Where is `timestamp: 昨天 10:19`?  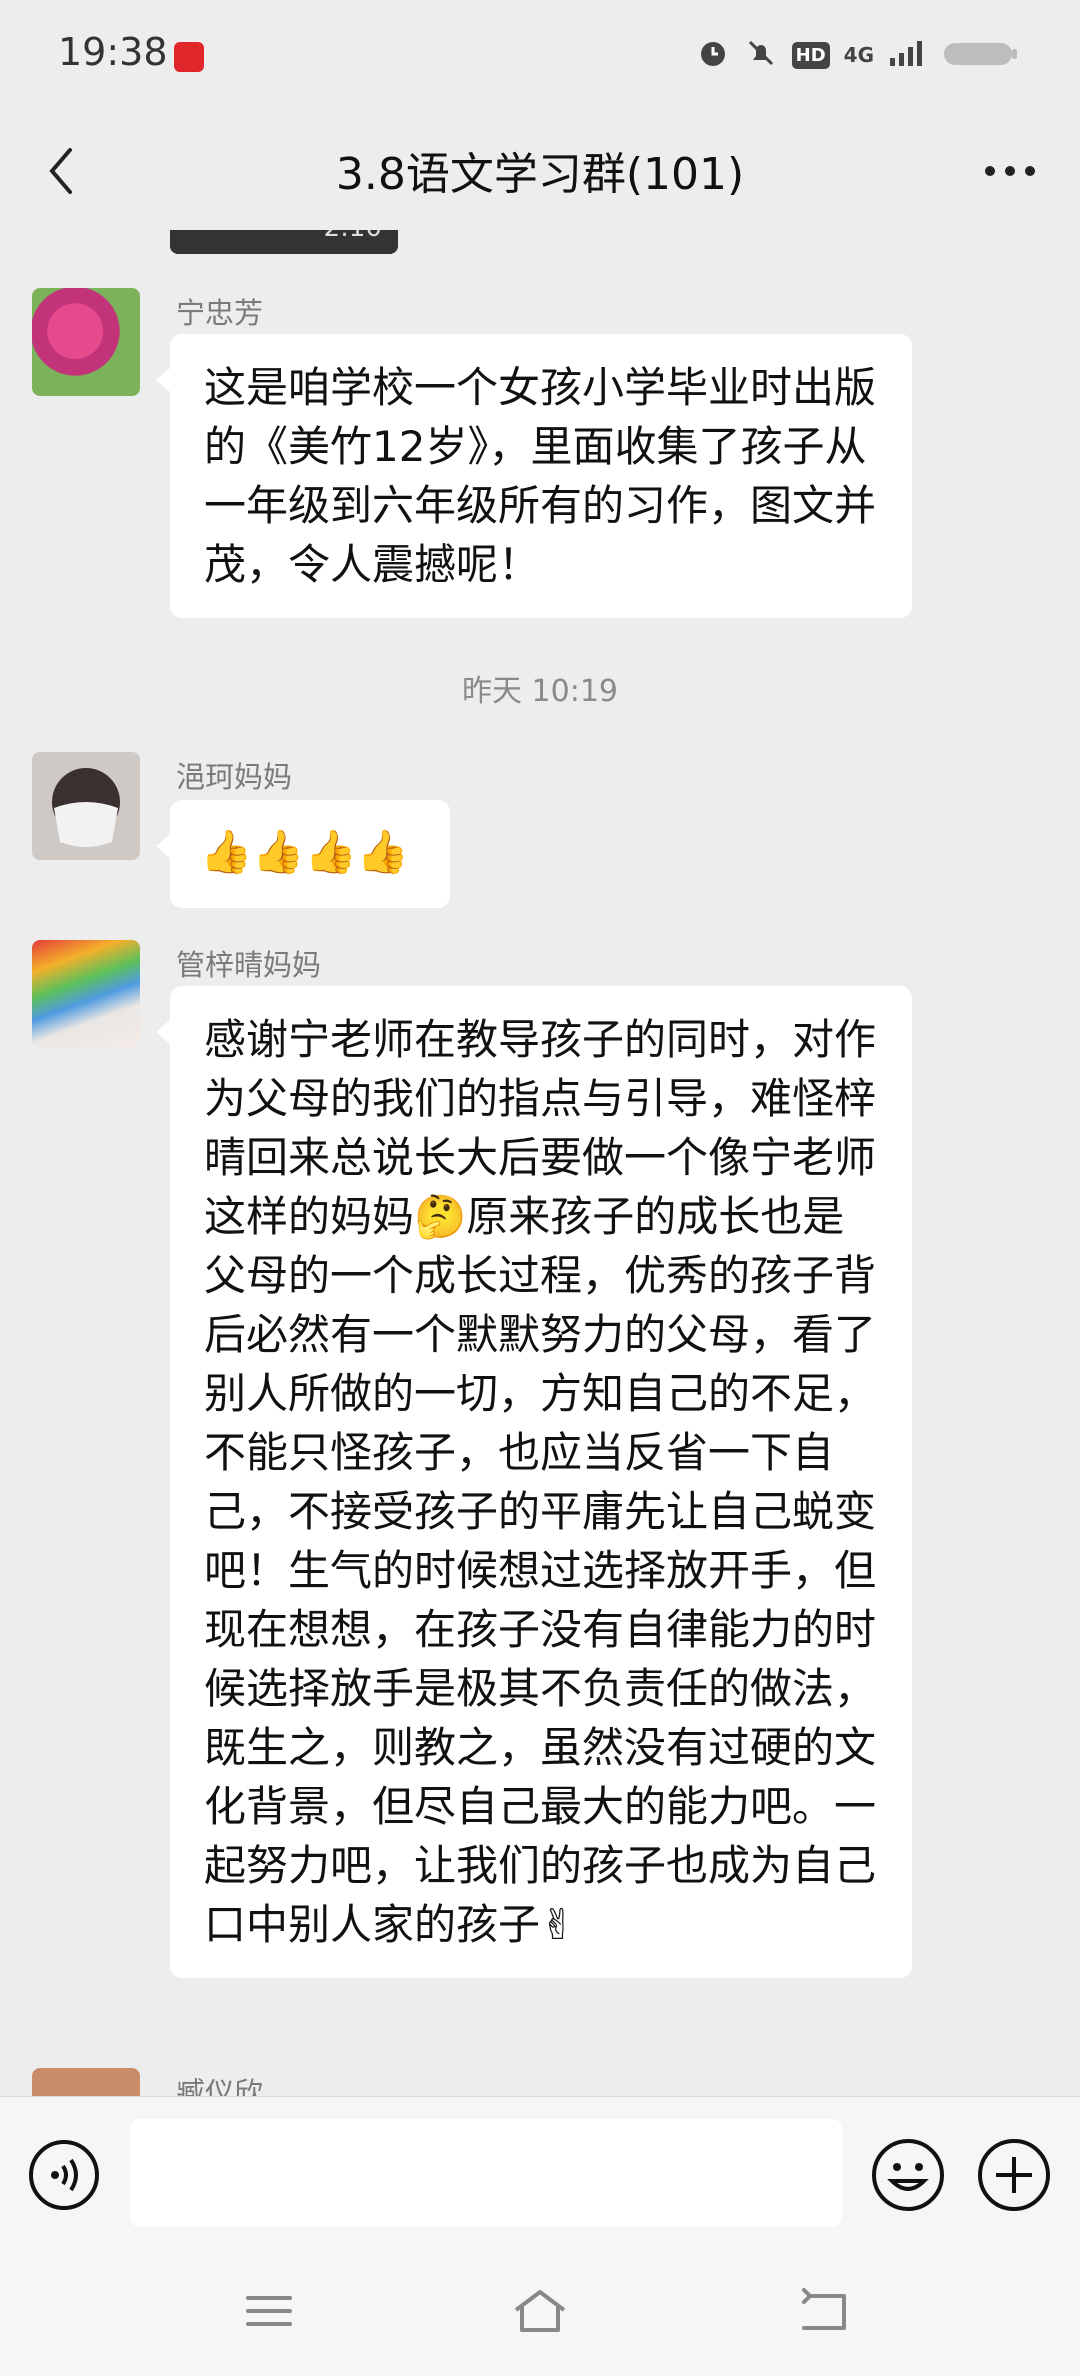
timestamp: 昨天 10:19 is located at coordinates (540, 691).